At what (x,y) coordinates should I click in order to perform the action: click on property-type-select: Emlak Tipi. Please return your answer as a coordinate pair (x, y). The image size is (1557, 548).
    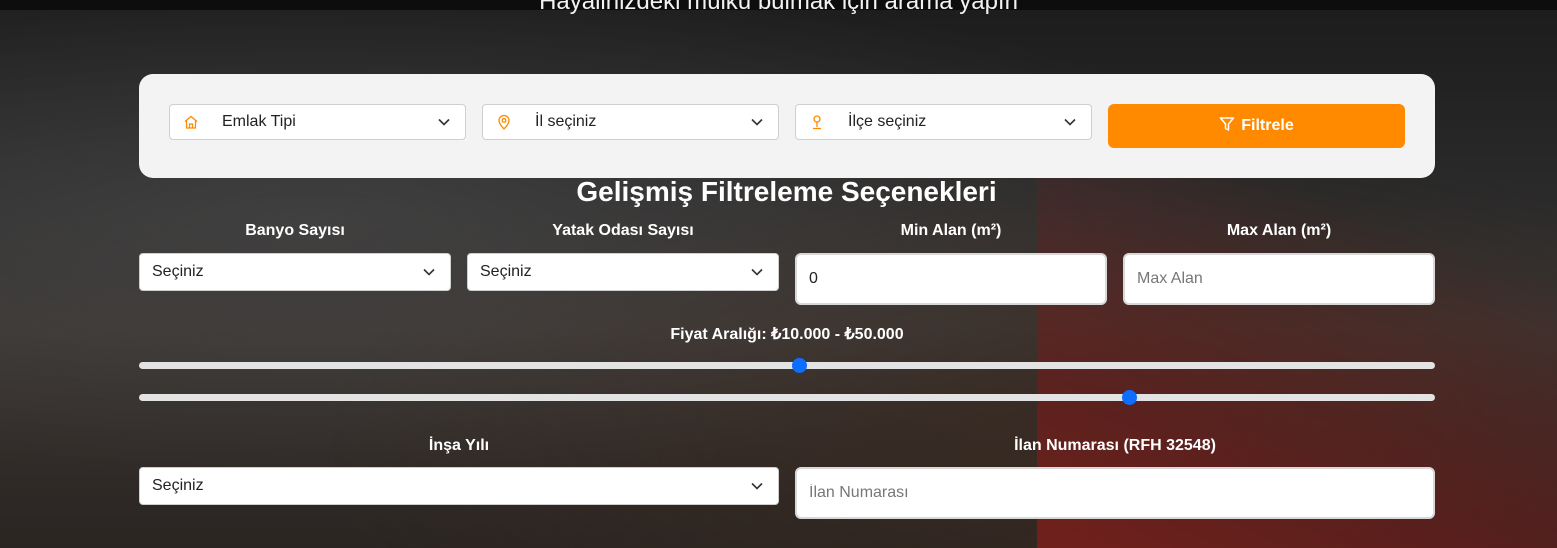
    Looking at the image, I should click on (317, 122).